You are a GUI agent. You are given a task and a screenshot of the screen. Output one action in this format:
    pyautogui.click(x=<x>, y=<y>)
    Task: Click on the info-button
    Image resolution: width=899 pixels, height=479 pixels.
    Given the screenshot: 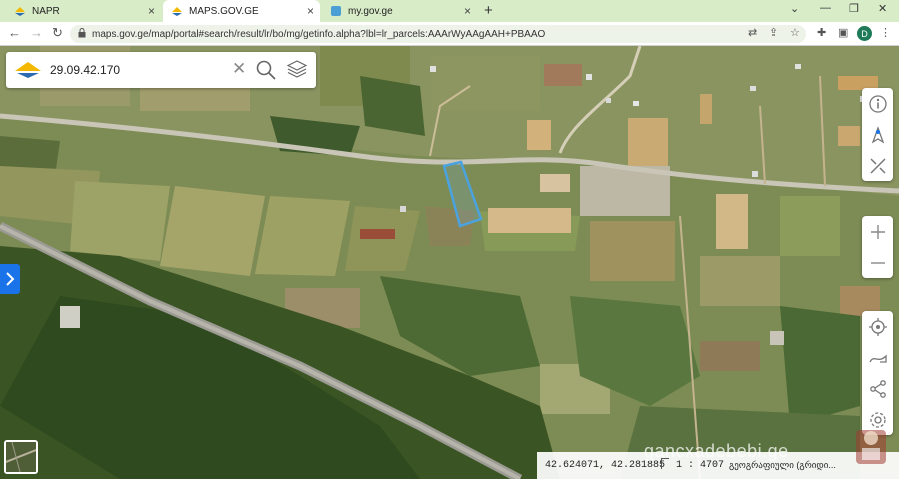 What is the action you would take?
    pyautogui.click(x=877, y=103)
    